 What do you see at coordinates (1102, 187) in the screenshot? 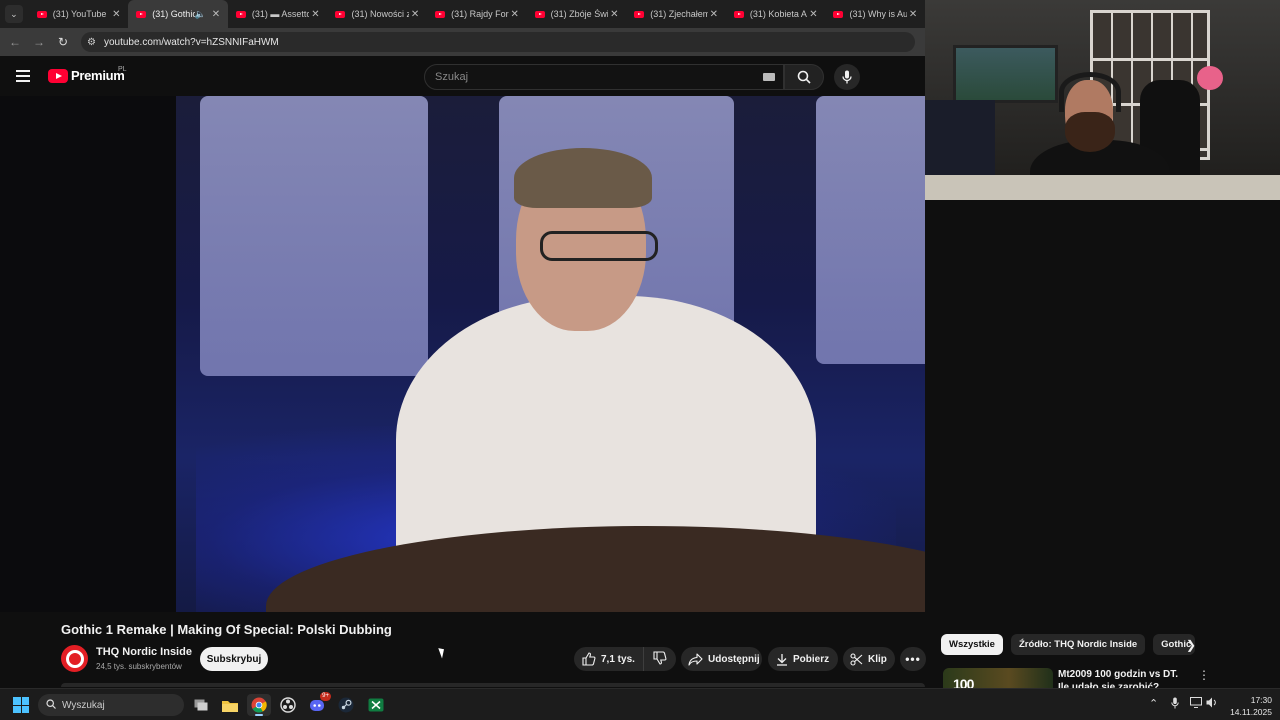
I see `webcam-desk` at bounding box center [1102, 187].